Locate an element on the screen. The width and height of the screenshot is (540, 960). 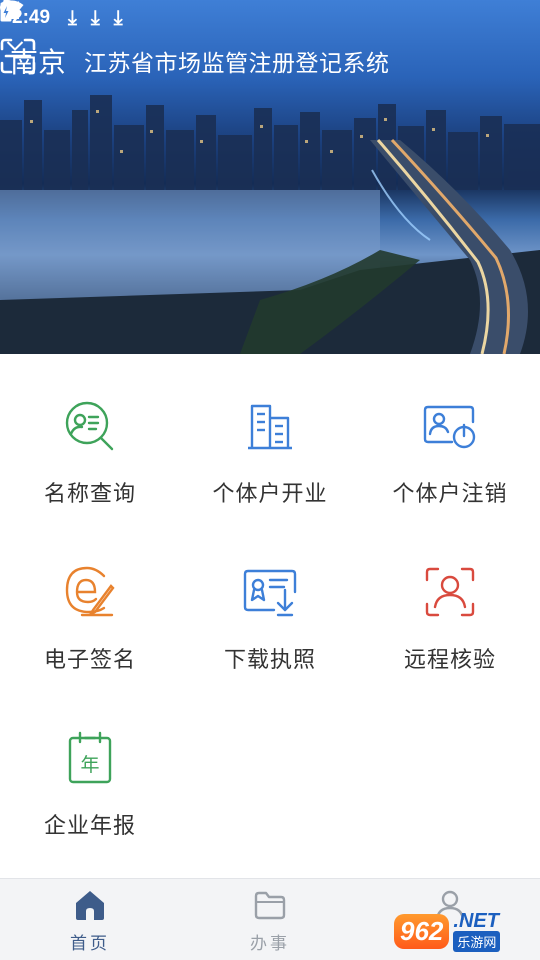
service-remote-verify: 远程核验 is located at coordinates (450, 603).